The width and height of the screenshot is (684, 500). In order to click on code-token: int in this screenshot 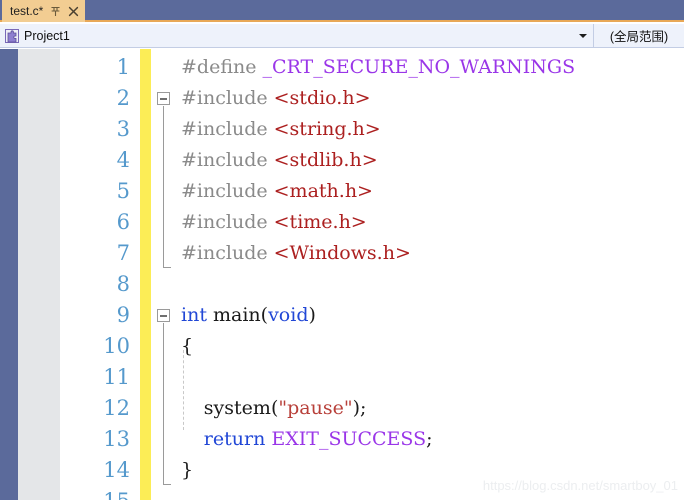, I will do `click(194, 315)`.